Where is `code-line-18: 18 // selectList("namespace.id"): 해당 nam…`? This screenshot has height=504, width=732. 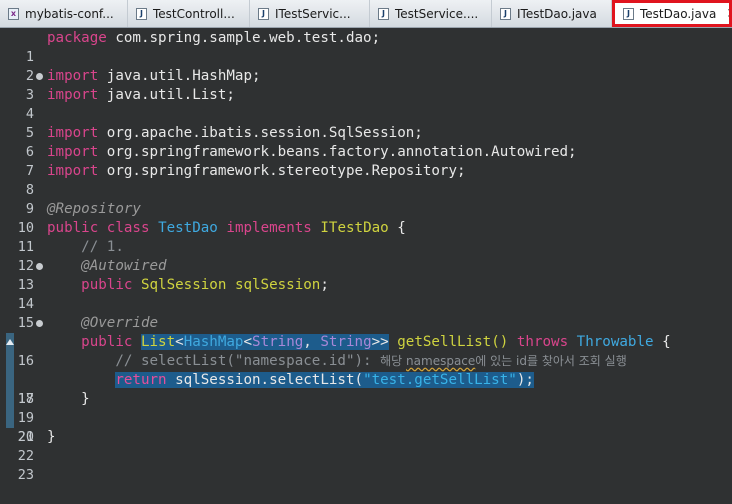
code-line-18: 18 // selectList("namespace.id"): 해당 nam… is located at coordinates (366, 379).